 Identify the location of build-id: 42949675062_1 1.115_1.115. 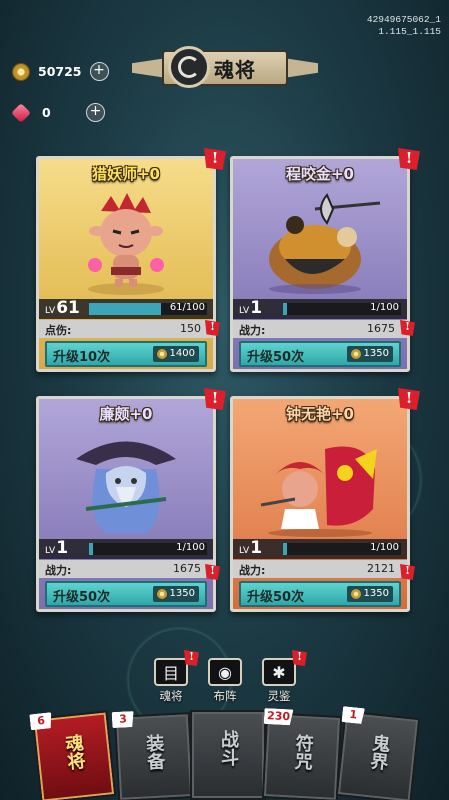
(404, 26).